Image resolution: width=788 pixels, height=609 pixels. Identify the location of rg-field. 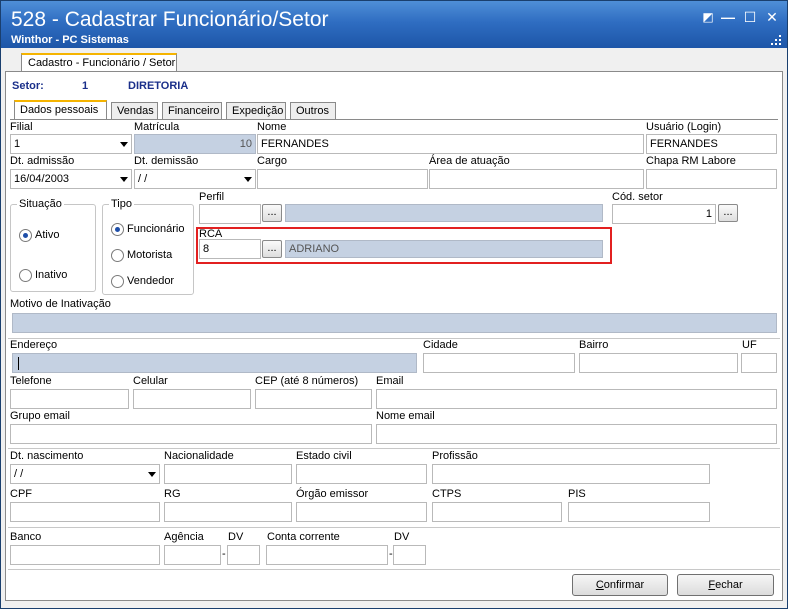
(228, 512).